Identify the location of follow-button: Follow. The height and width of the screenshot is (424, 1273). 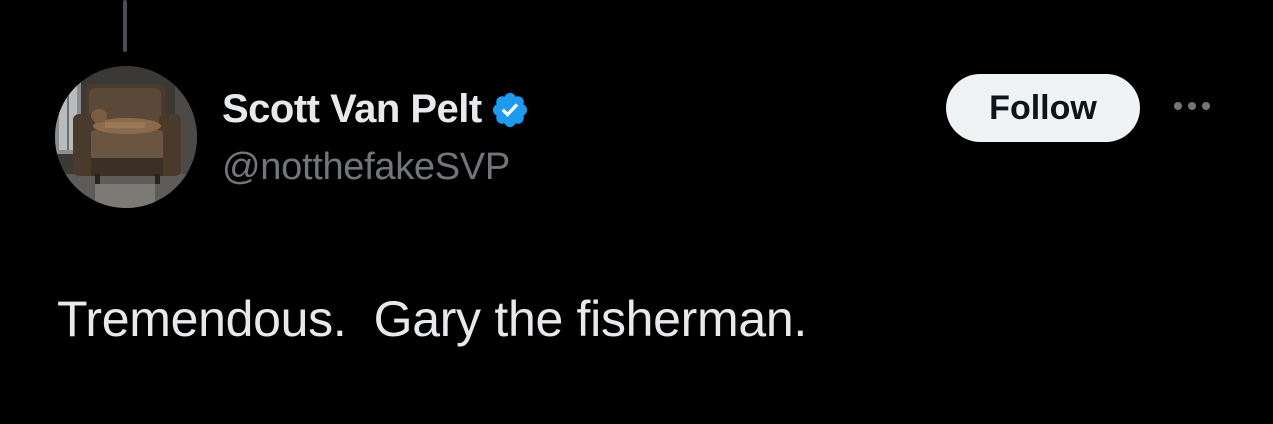
(1043, 108).